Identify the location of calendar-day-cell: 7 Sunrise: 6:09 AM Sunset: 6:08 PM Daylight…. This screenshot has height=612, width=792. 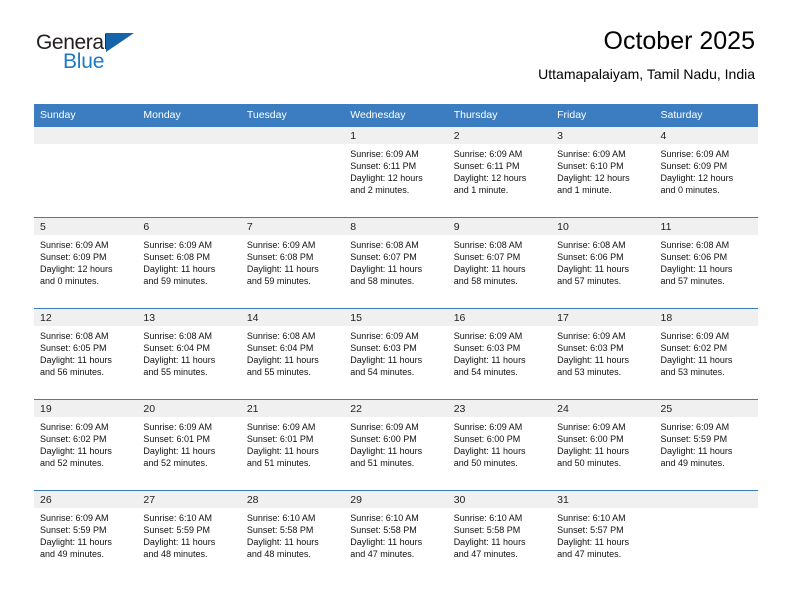
(292, 263).